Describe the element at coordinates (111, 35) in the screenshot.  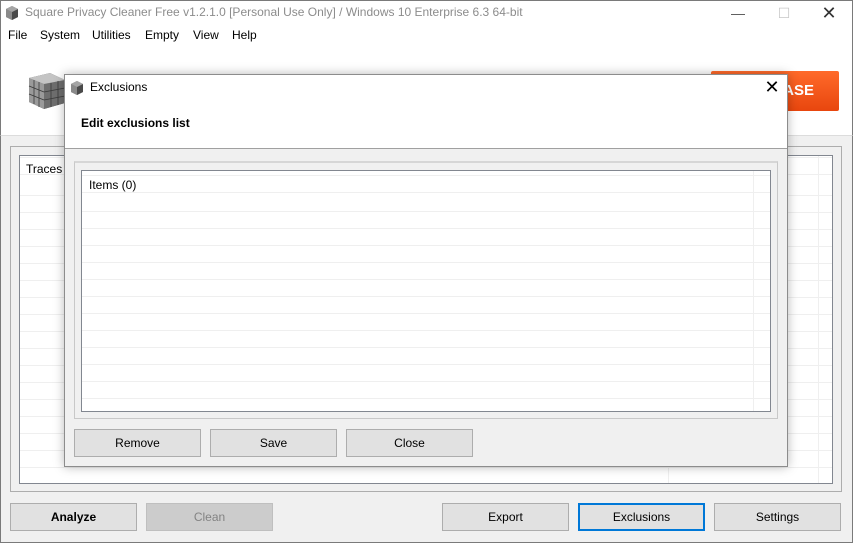
I see `menu-utilities: Utilities` at that location.